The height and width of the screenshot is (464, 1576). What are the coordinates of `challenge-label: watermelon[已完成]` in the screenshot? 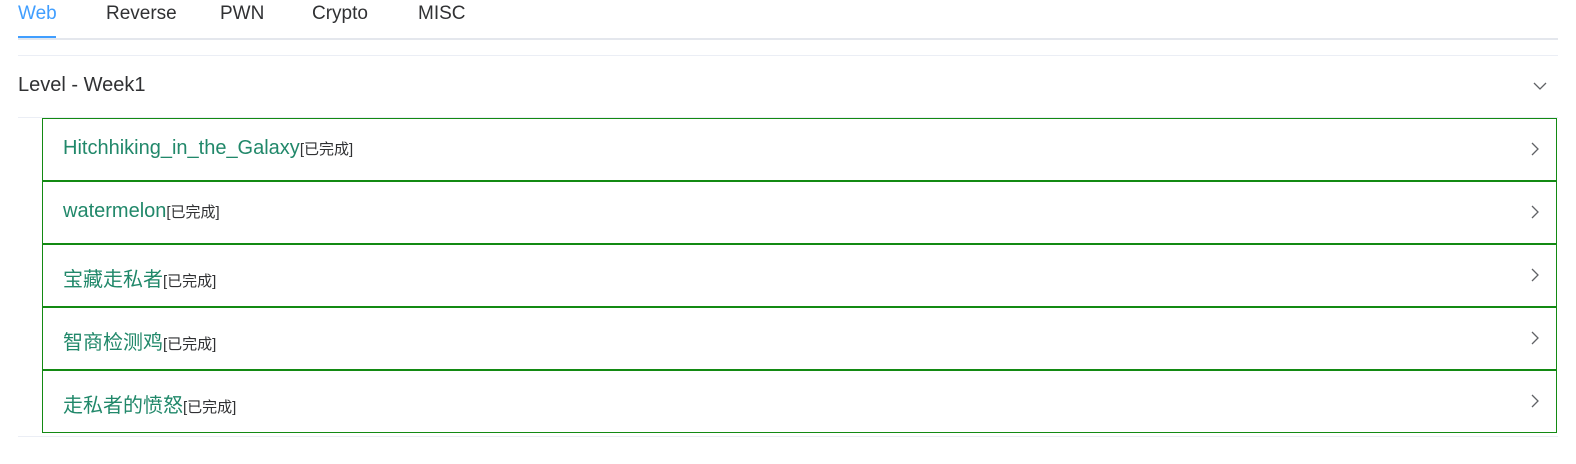 It's located at (141, 211).